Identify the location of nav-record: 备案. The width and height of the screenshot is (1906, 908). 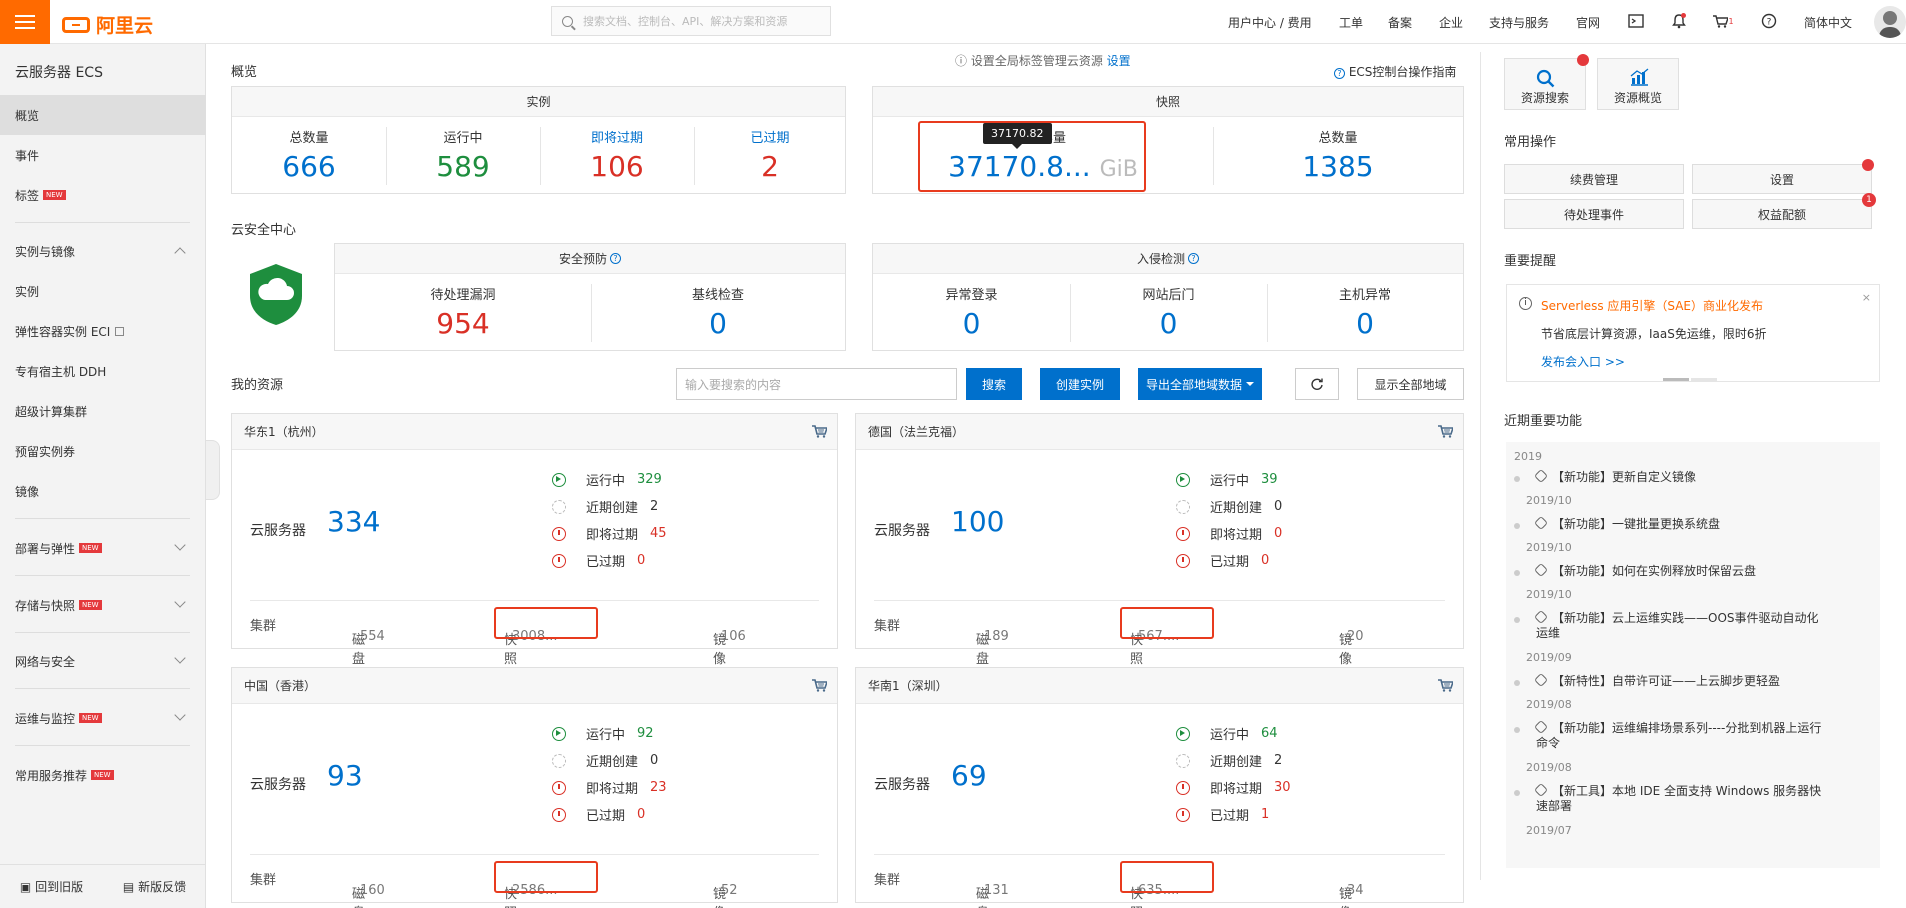
(1400, 22).